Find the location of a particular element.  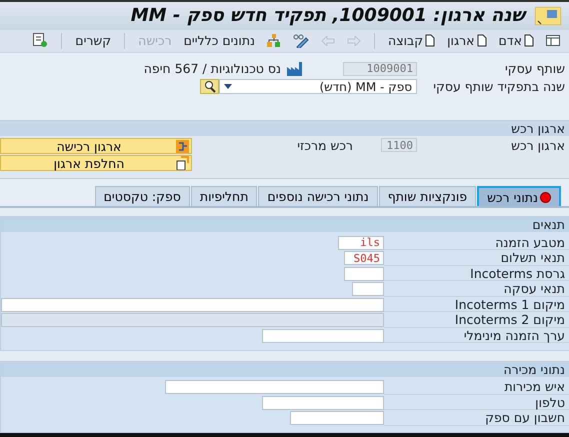

org-icon is located at coordinates (182, 146).